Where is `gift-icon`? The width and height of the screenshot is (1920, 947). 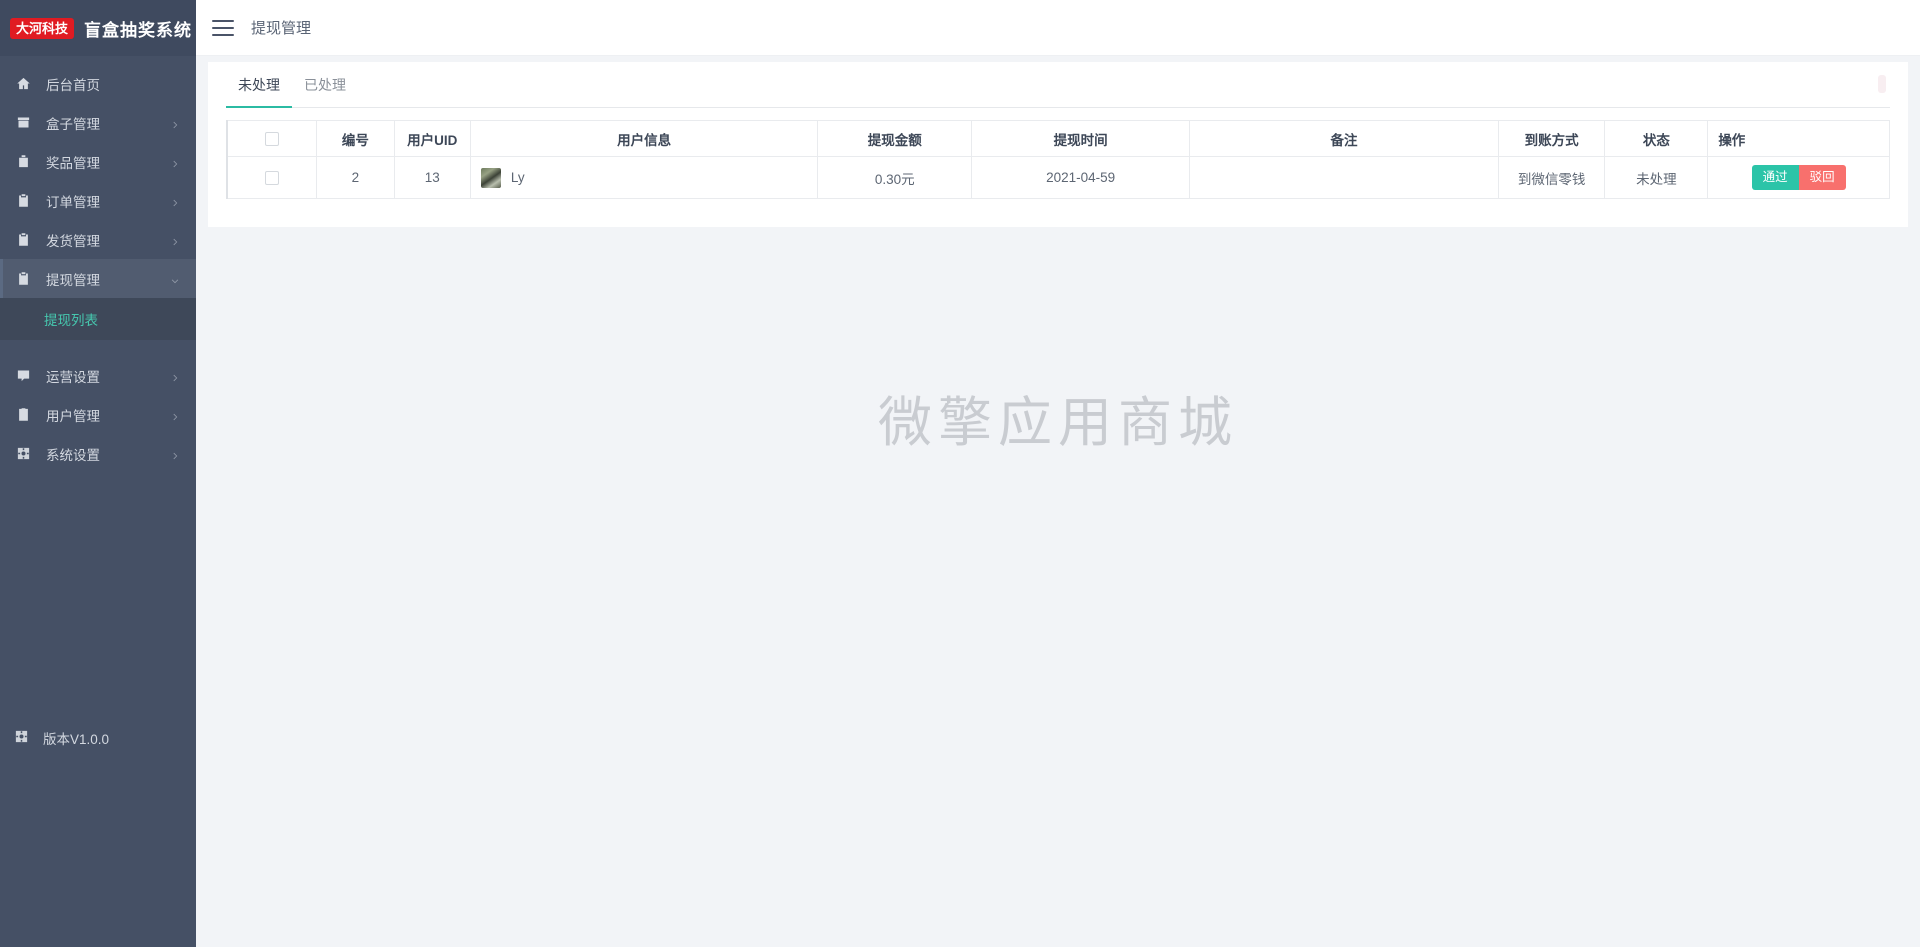 gift-icon is located at coordinates (23, 162).